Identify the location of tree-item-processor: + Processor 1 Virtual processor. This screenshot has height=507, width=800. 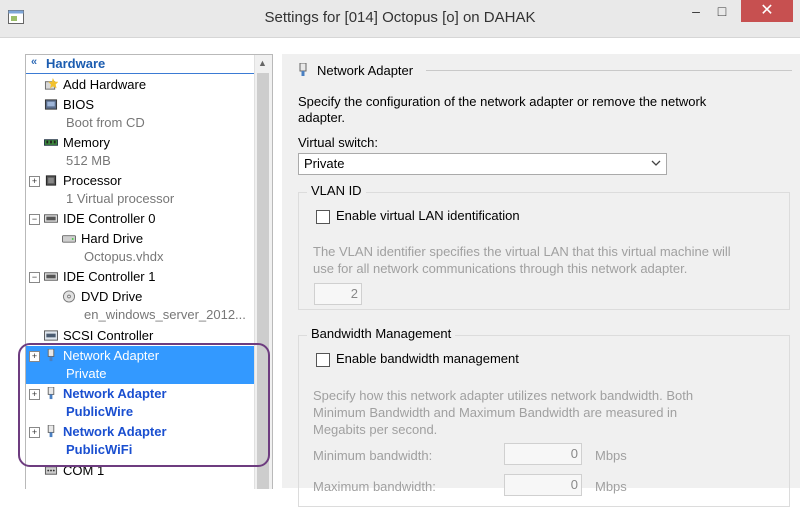
(140, 190).